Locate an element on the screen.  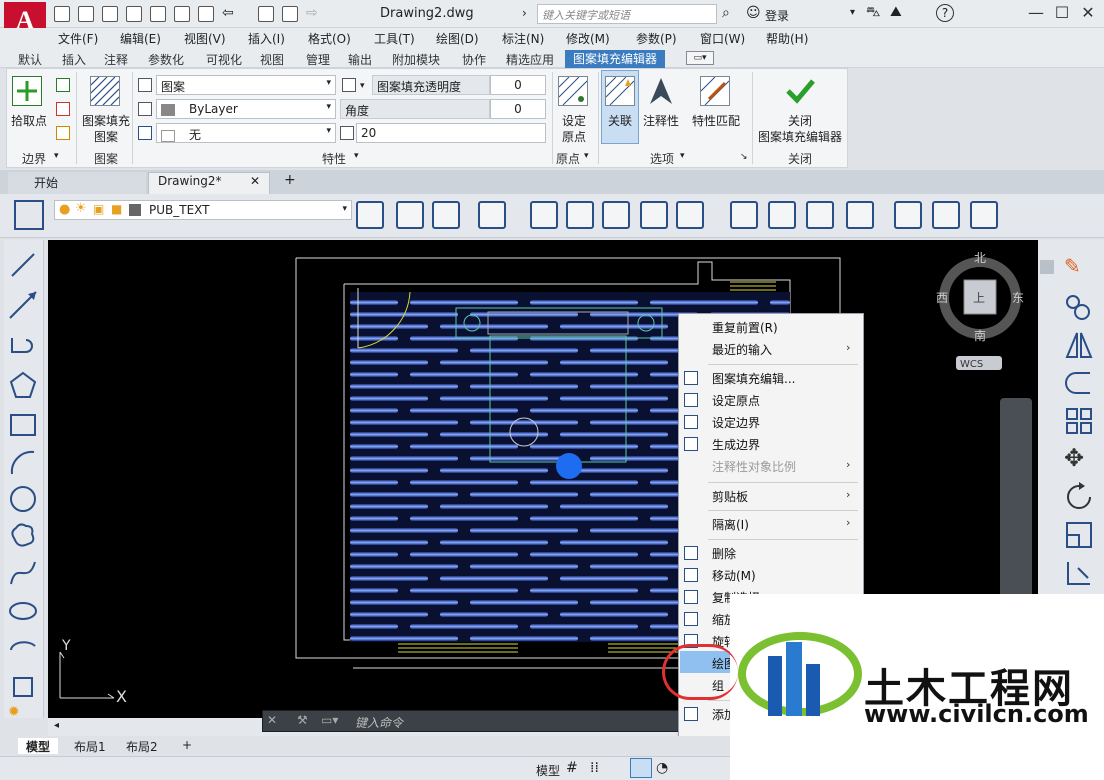
binoculars-icon: ⌕ is located at coordinates (726, 13).